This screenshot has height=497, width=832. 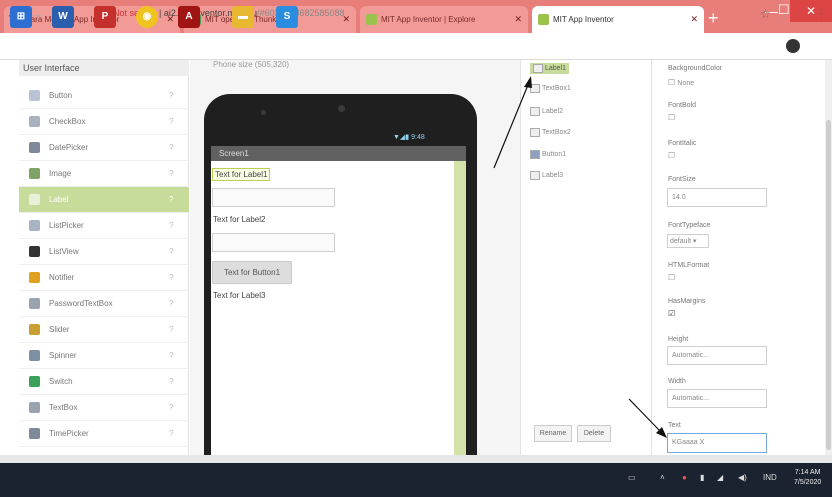 What do you see at coordinates (243, 17) in the screenshot?
I see `file-explorer-icon: ▬` at bounding box center [243, 17].